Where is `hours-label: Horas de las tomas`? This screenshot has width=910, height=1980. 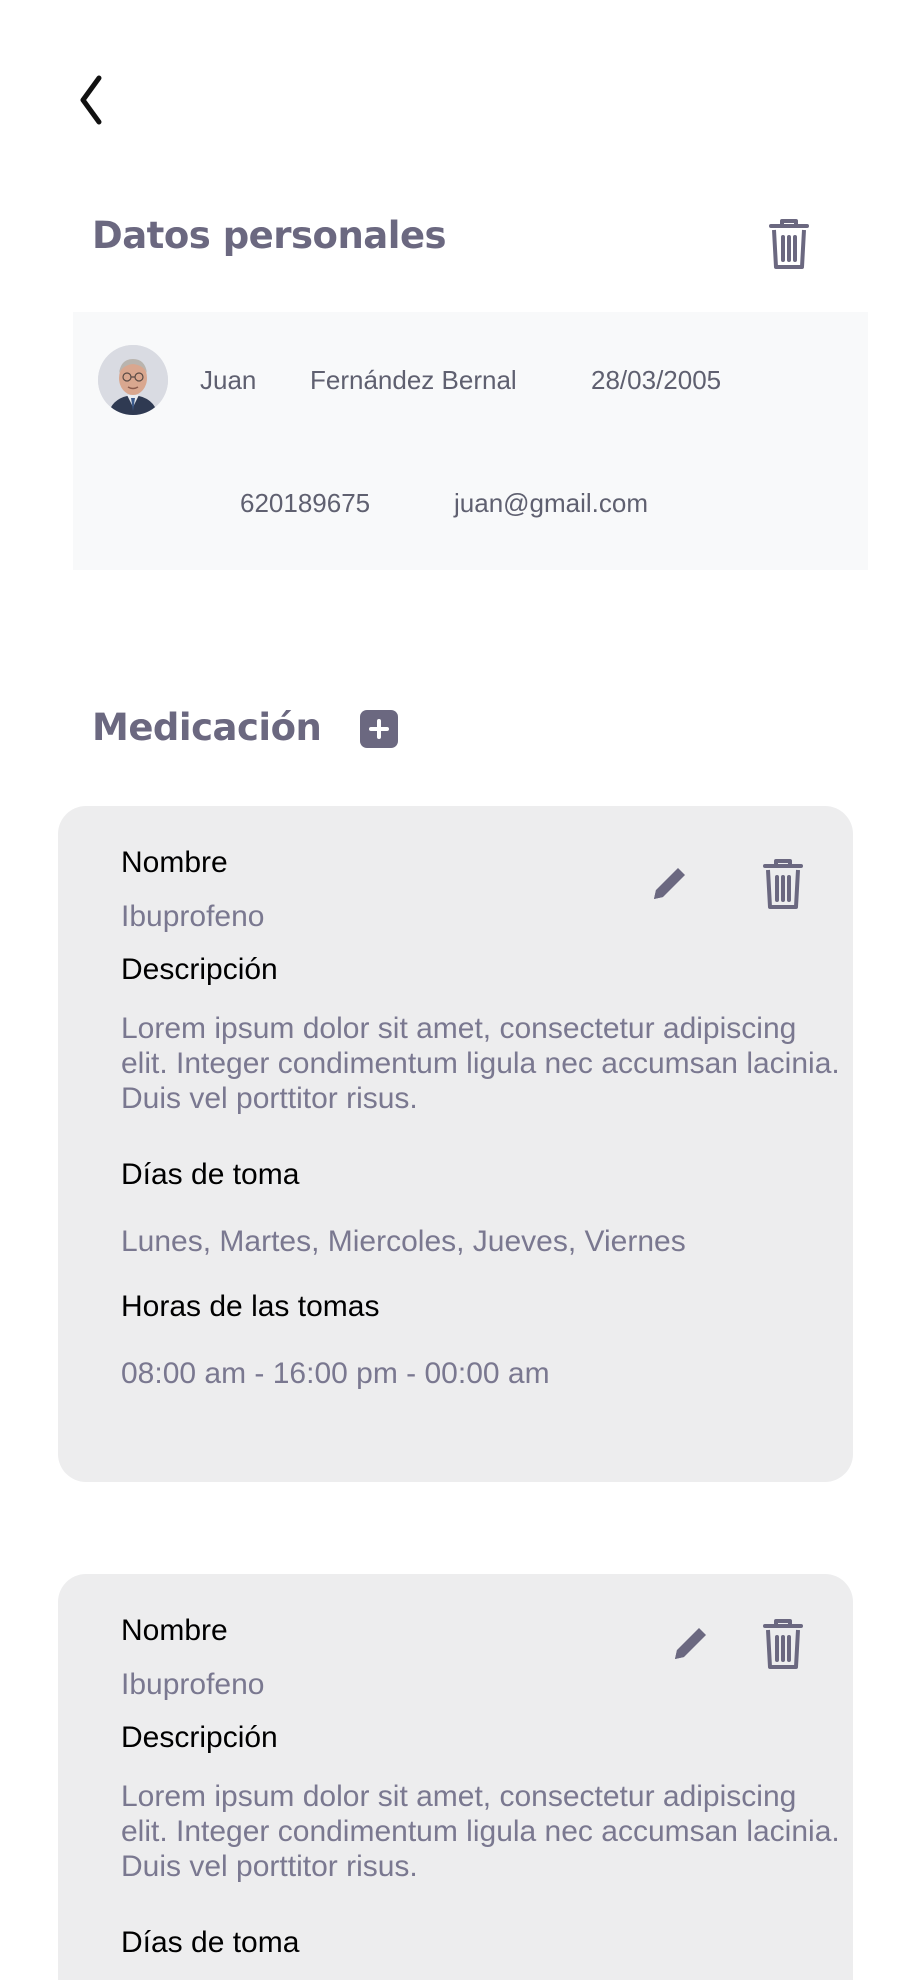
hours-label: Horas de las tomas is located at coordinates (250, 1306).